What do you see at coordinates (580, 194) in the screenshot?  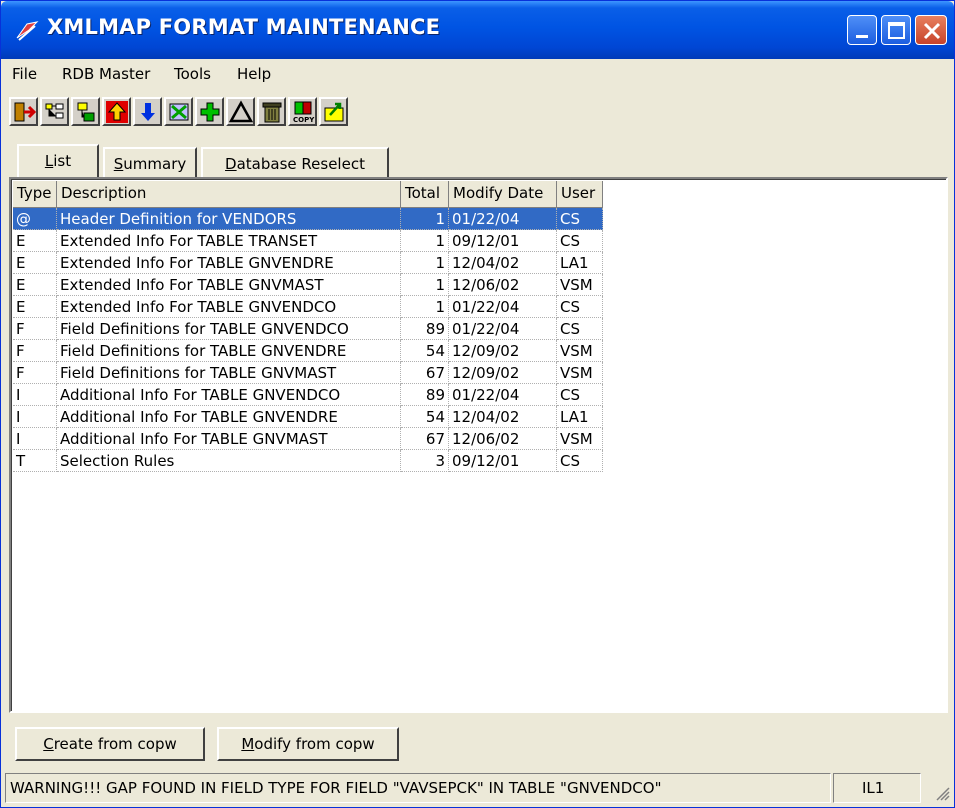 I see `column-header-user: User` at bounding box center [580, 194].